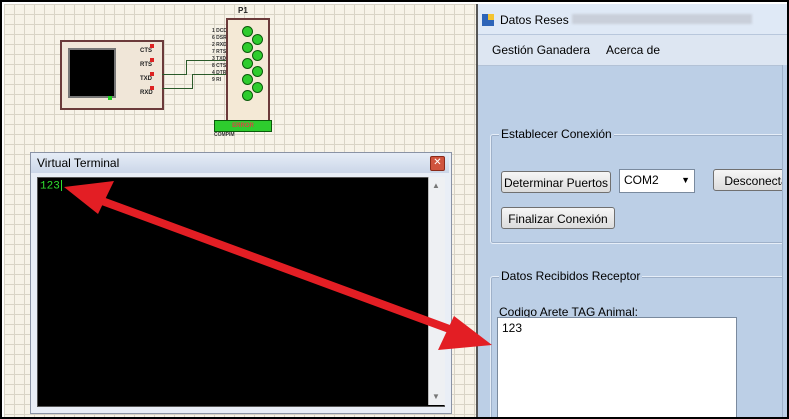  I want to click on tag-code-field: 123, so click(617, 367).